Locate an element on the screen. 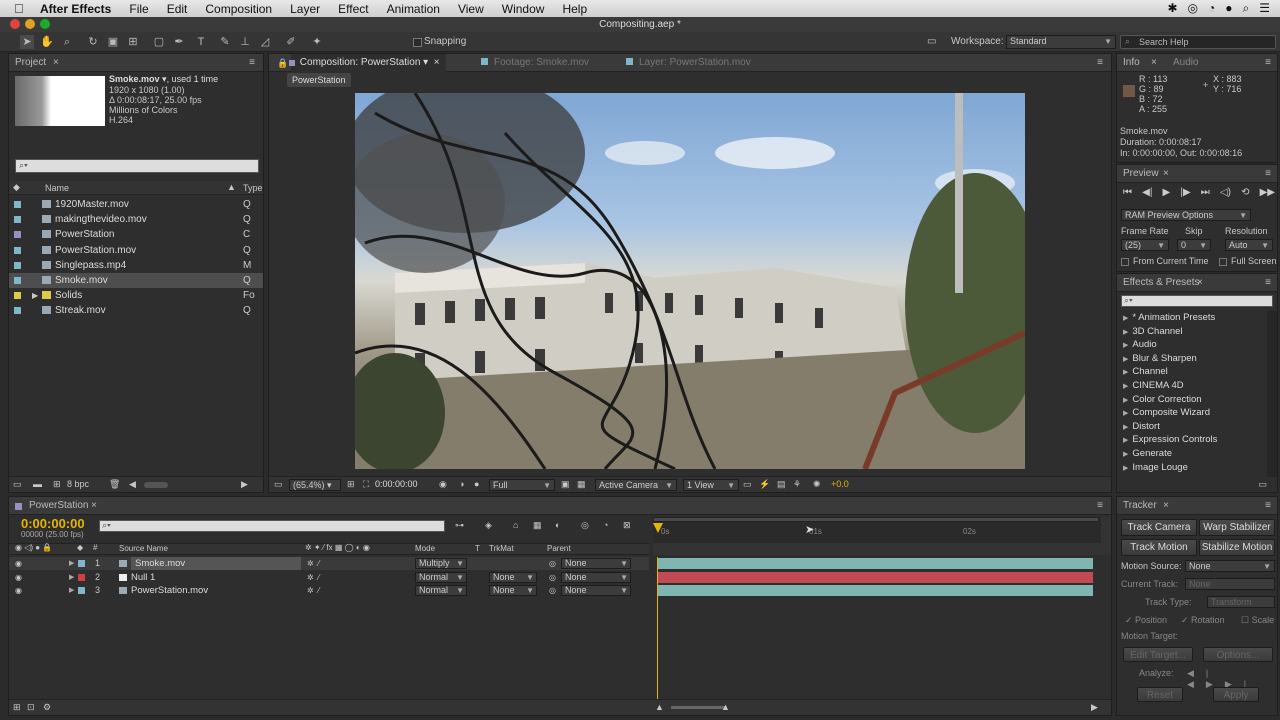  new-composition-icon: ⊞ is located at coordinates (57, 484).